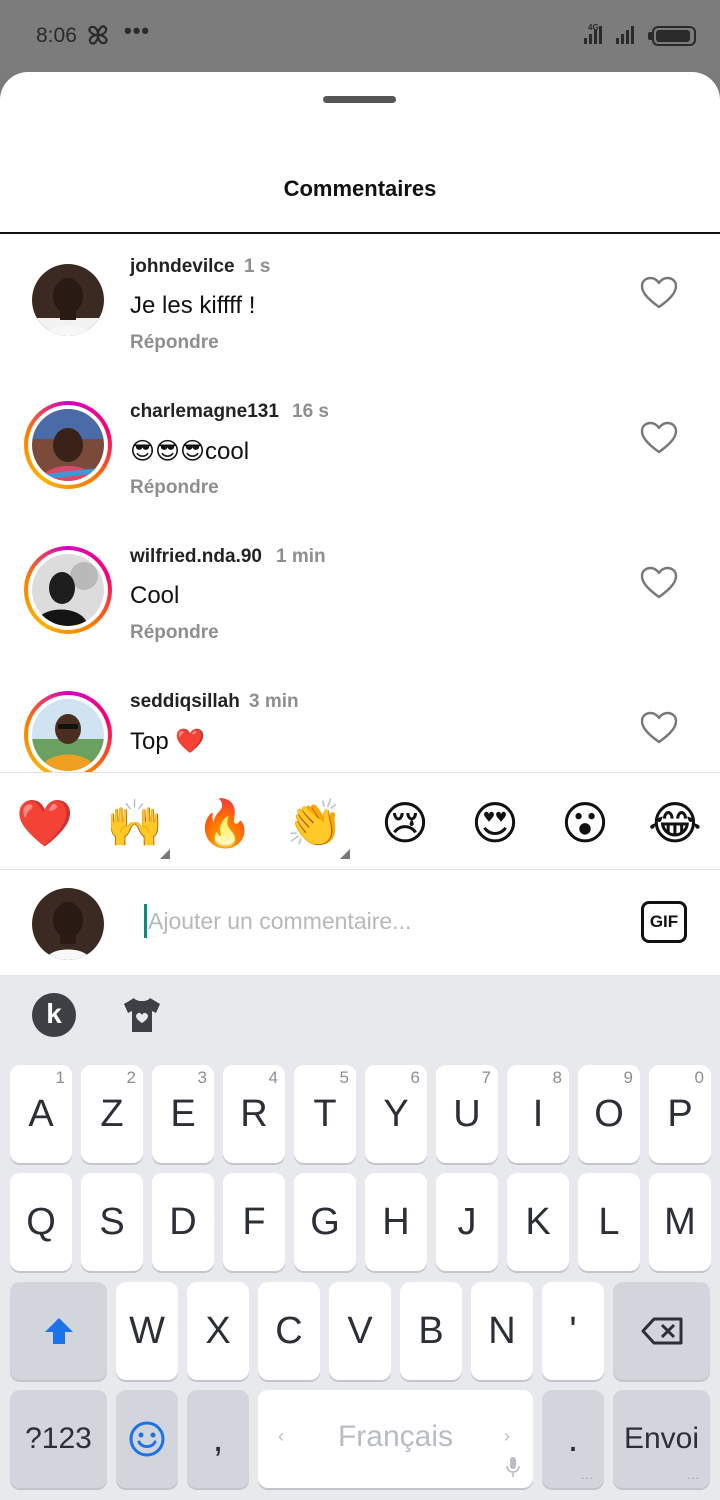 This screenshot has width=720, height=1500. I want to click on key-o: 9O, so click(609, 1114).